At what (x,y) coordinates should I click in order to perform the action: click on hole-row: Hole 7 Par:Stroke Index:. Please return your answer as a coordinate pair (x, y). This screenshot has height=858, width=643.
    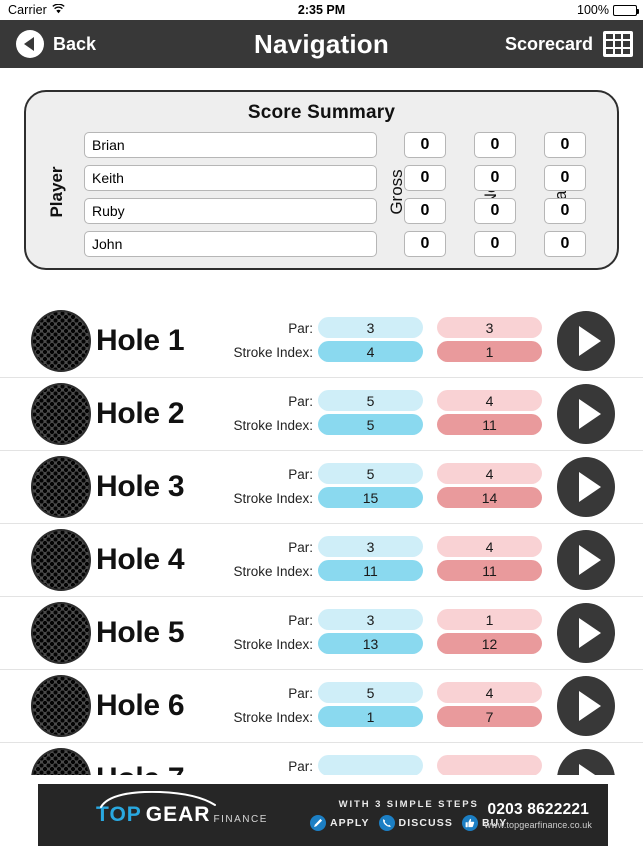
    Looking at the image, I should click on (321, 759).